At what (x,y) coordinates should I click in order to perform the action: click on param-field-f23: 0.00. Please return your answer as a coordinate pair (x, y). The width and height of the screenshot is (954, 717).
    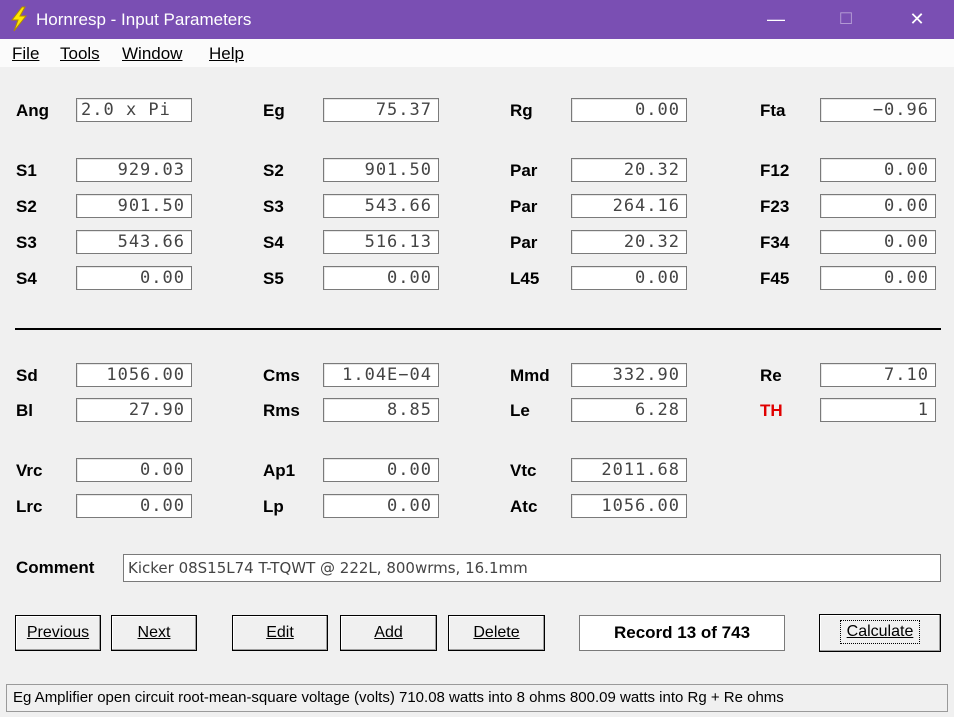
    Looking at the image, I should click on (878, 206).